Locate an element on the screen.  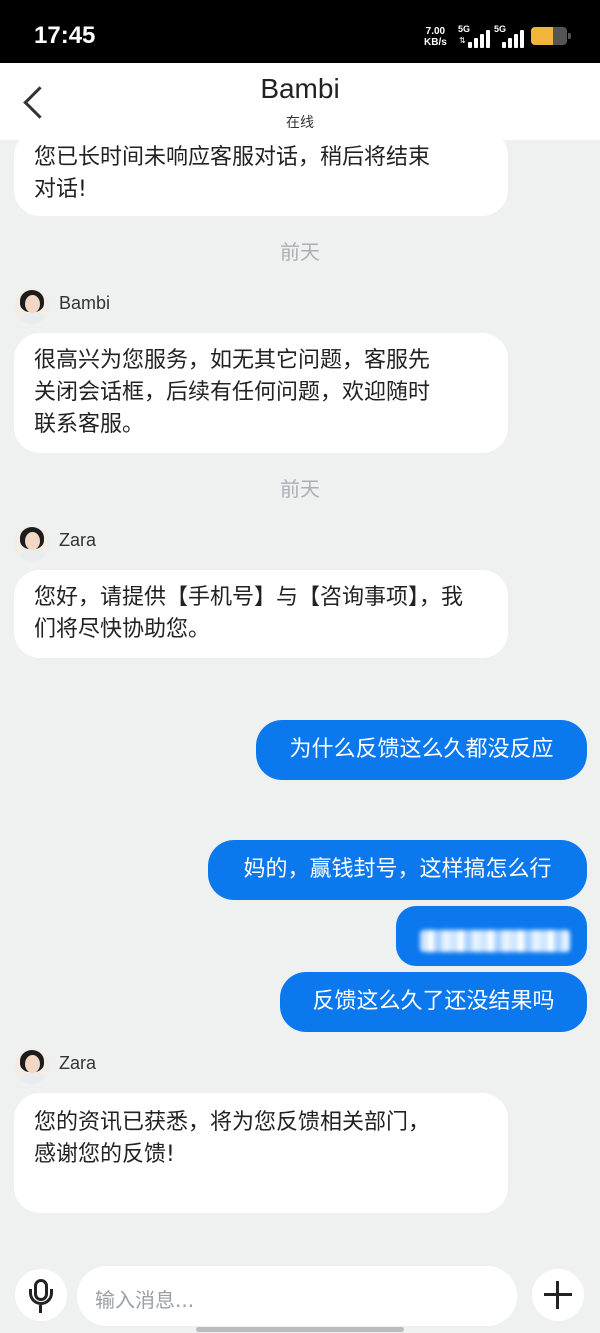
agent-header: Bambi is located at coordinates (84, 308).